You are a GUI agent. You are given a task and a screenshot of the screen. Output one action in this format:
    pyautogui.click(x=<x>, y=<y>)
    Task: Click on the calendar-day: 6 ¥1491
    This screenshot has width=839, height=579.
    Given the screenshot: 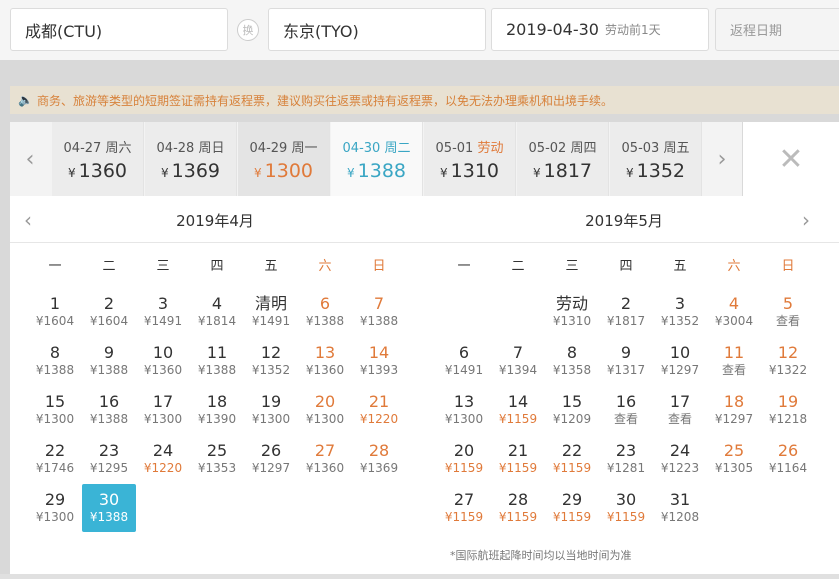 What is the action you would take?
    pyautogui.click(x=464, y=361)
    